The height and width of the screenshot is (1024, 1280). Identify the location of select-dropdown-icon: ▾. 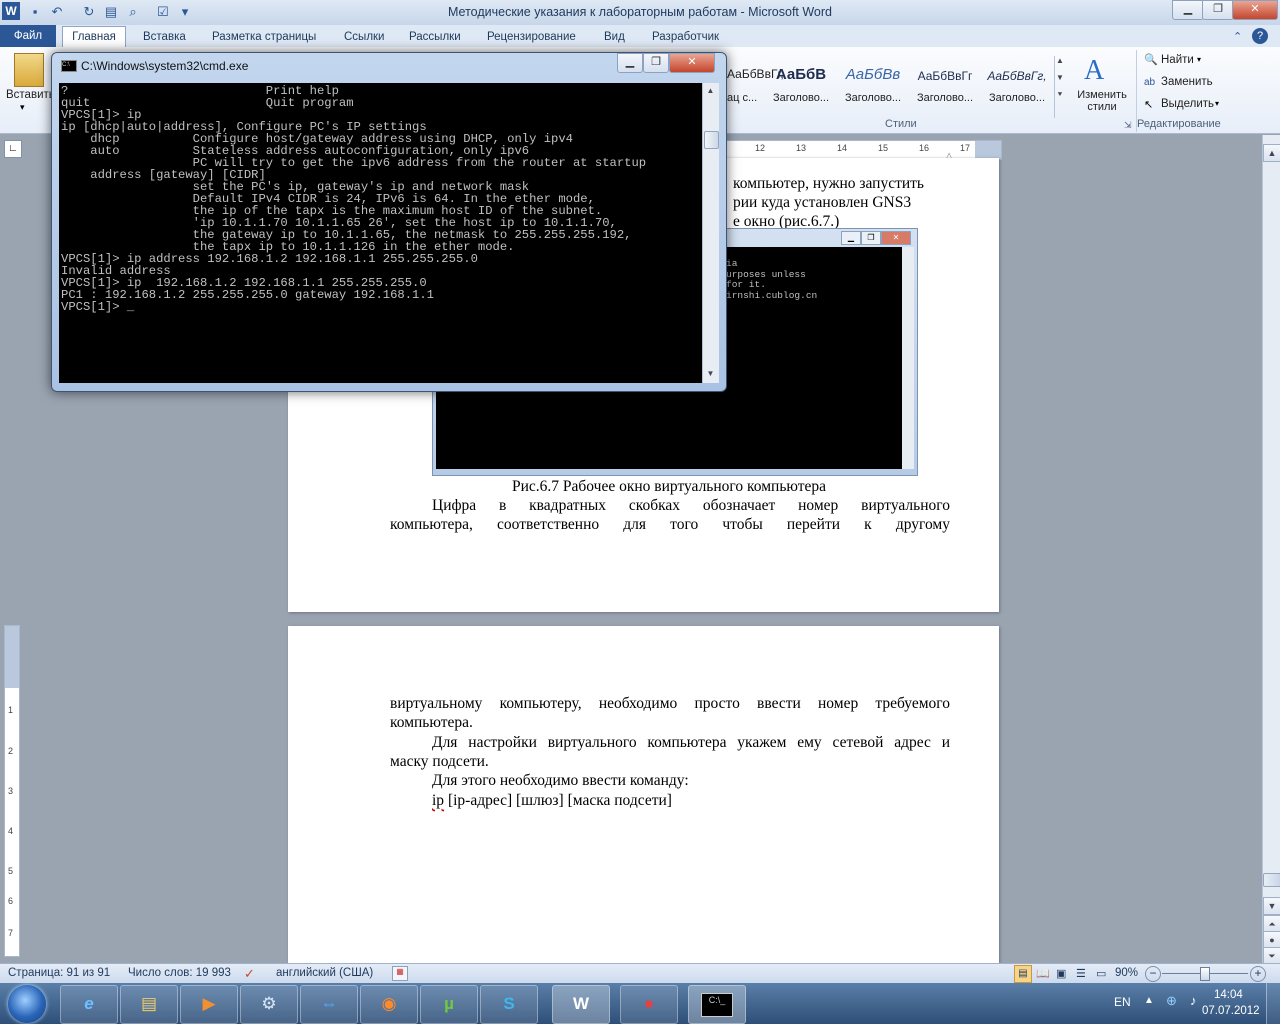
(1217, 103).